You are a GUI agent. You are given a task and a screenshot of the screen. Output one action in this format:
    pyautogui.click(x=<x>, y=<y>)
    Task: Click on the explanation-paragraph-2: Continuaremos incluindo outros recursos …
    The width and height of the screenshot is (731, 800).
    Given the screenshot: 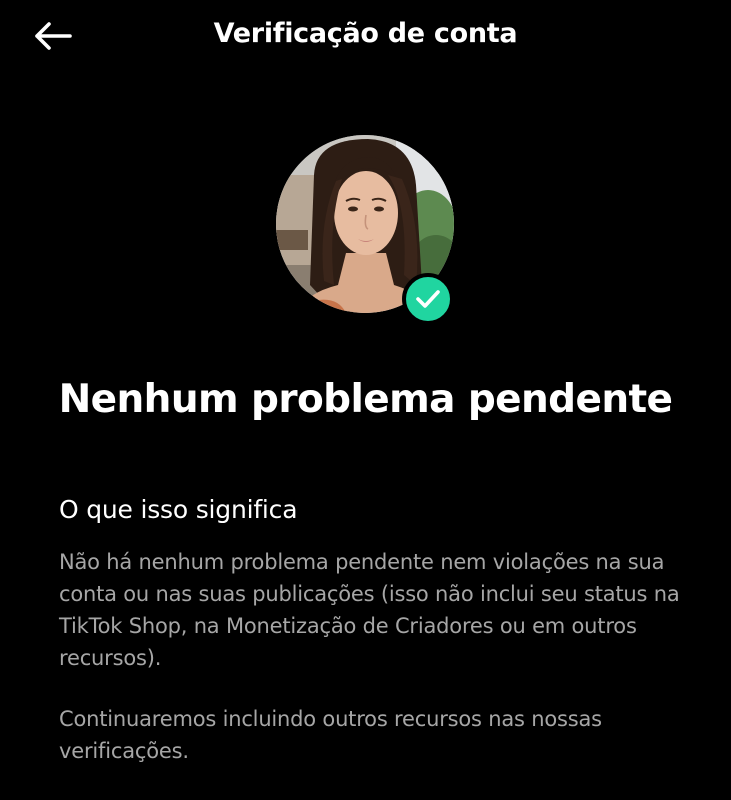 What is the action you would take?
    pyautogui.click(x=330, y=735)
    